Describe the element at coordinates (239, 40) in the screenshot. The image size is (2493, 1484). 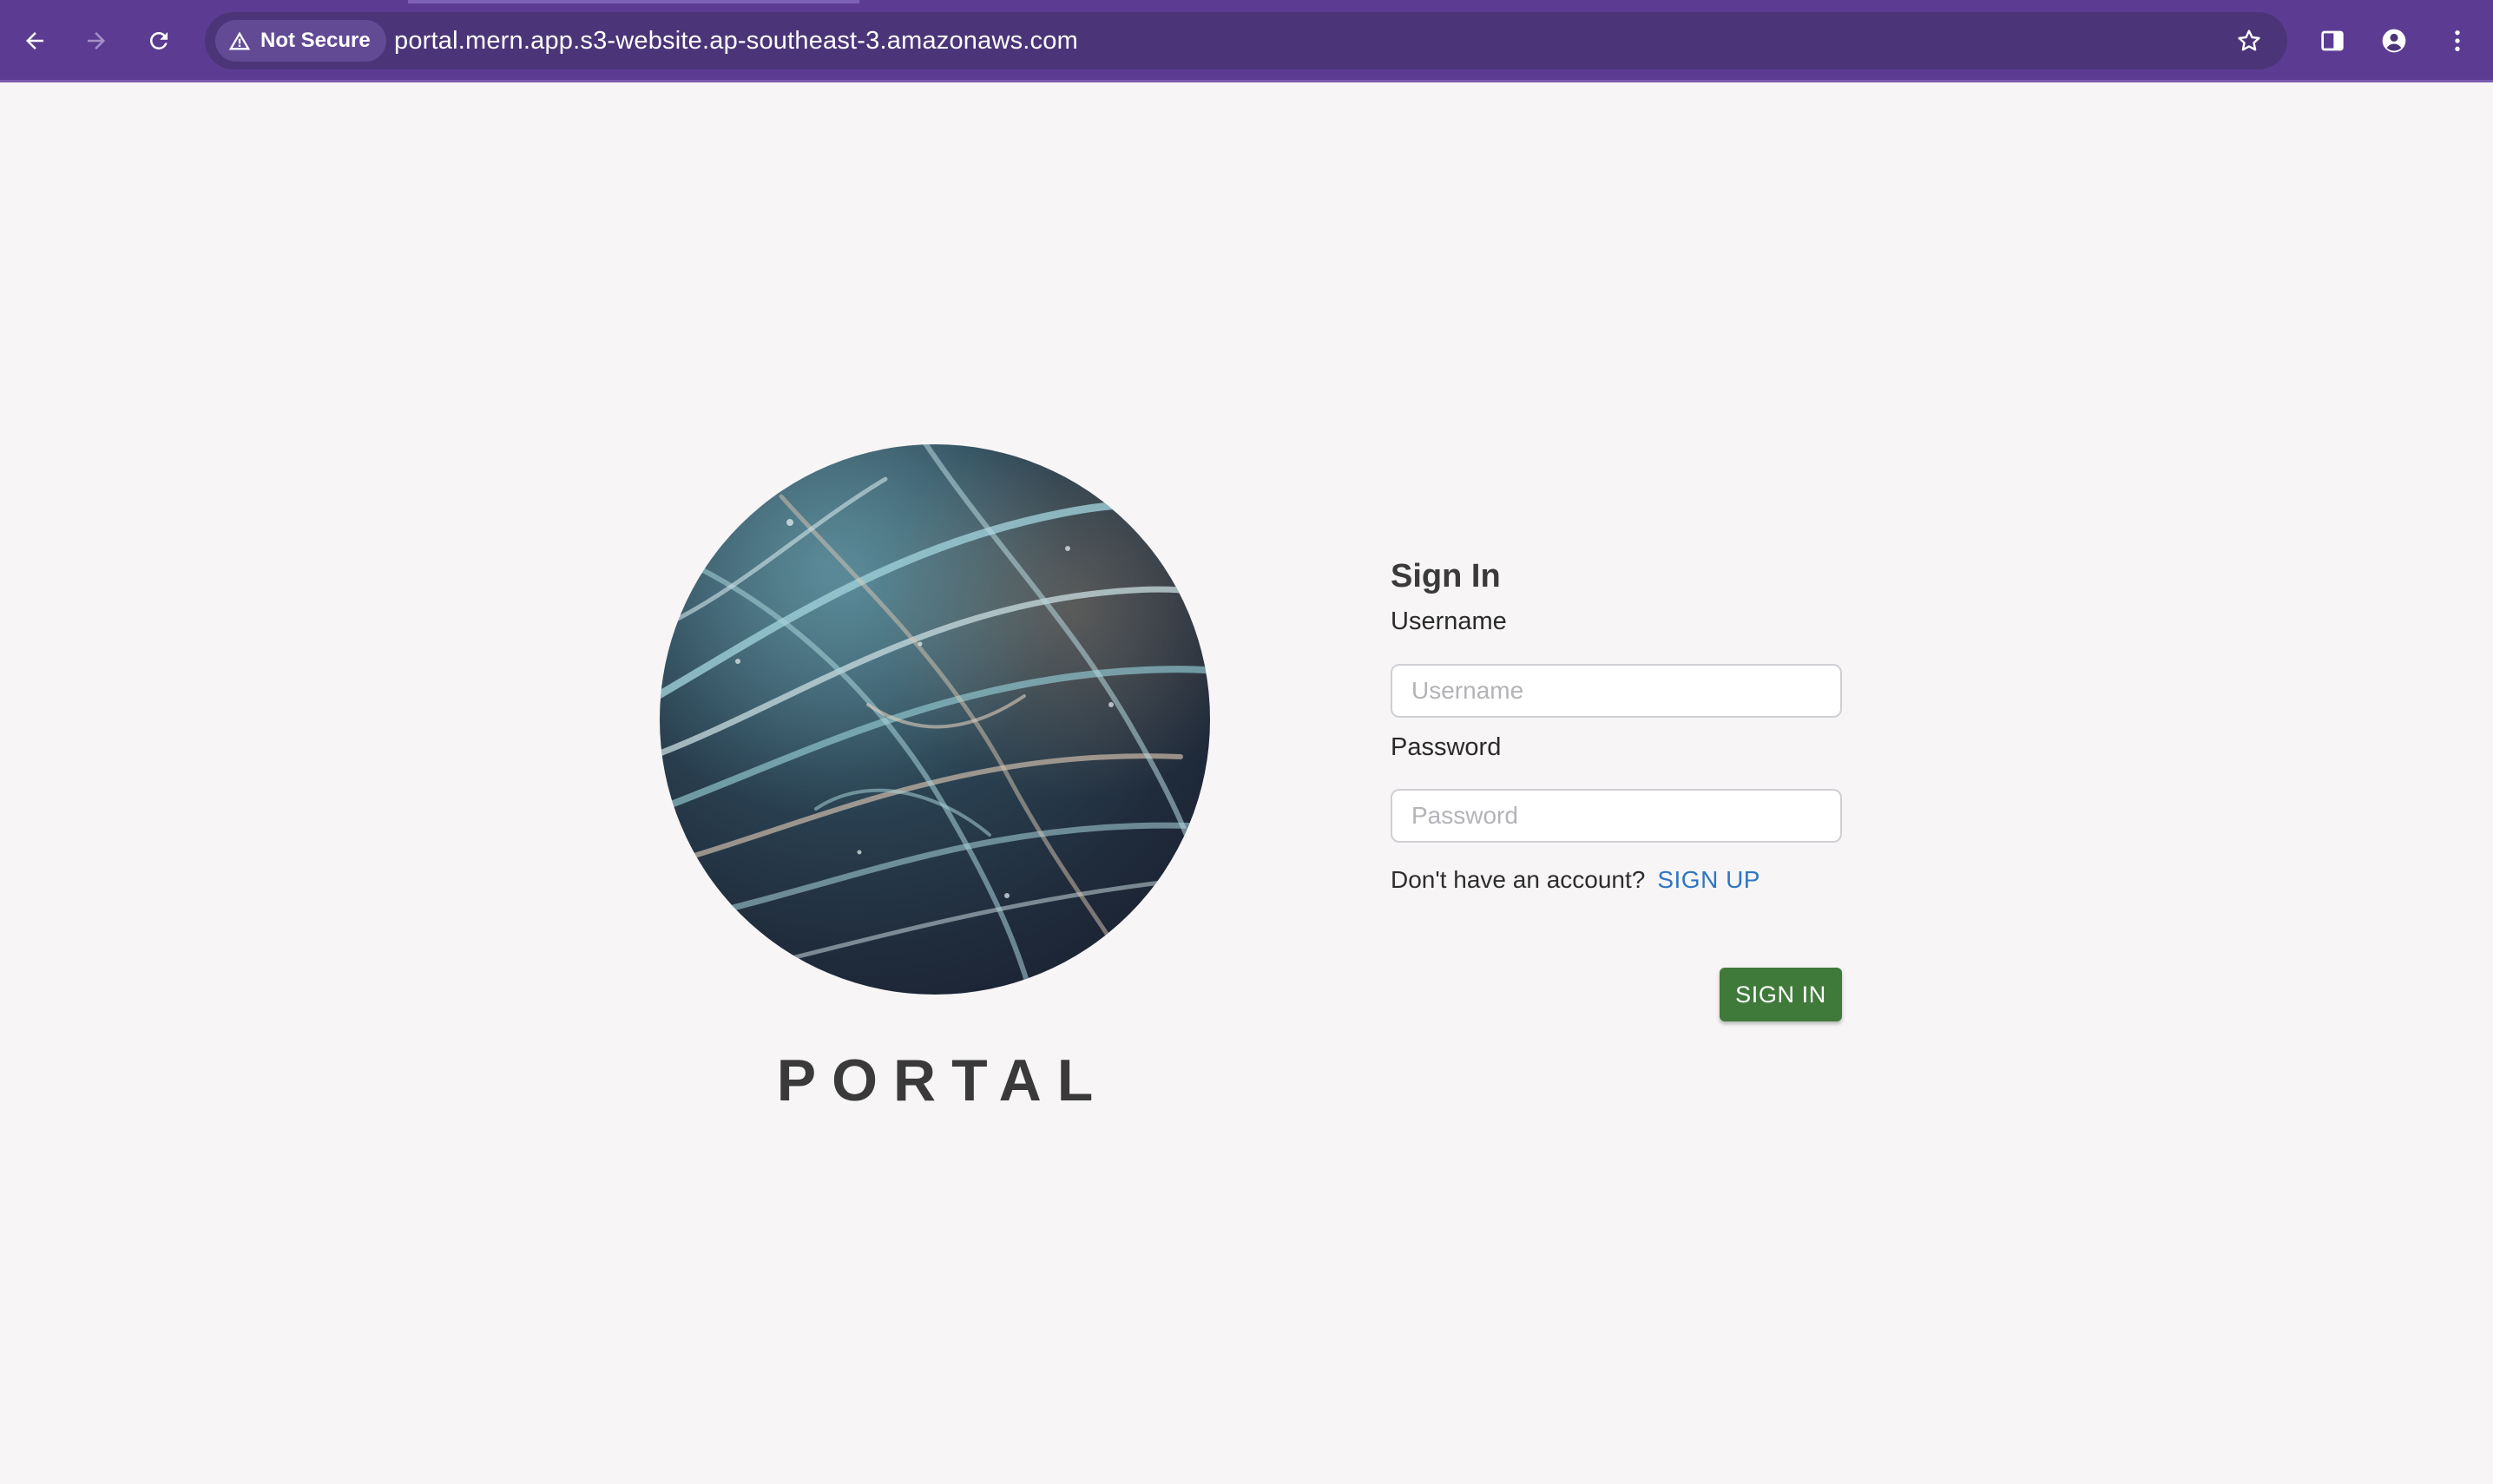
I see `warning-icon` at that location.